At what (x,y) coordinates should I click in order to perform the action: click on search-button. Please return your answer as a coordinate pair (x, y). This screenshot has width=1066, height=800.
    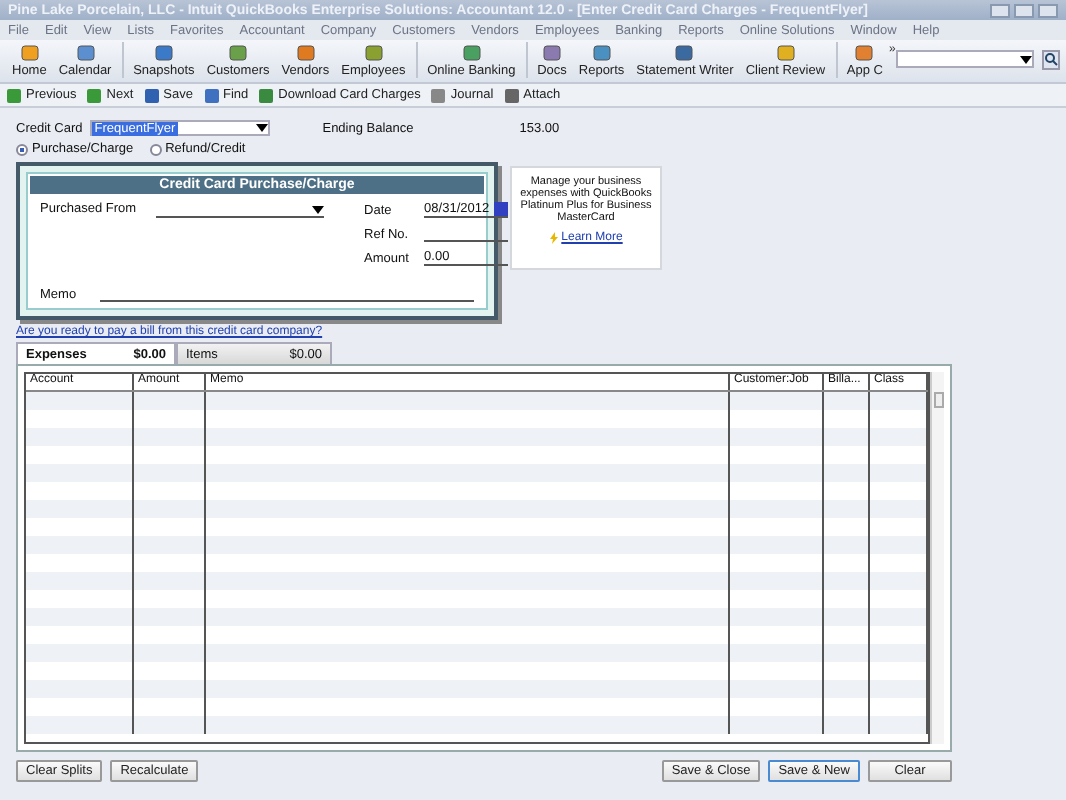
    Looking at the image, I should click on (1051, 59).